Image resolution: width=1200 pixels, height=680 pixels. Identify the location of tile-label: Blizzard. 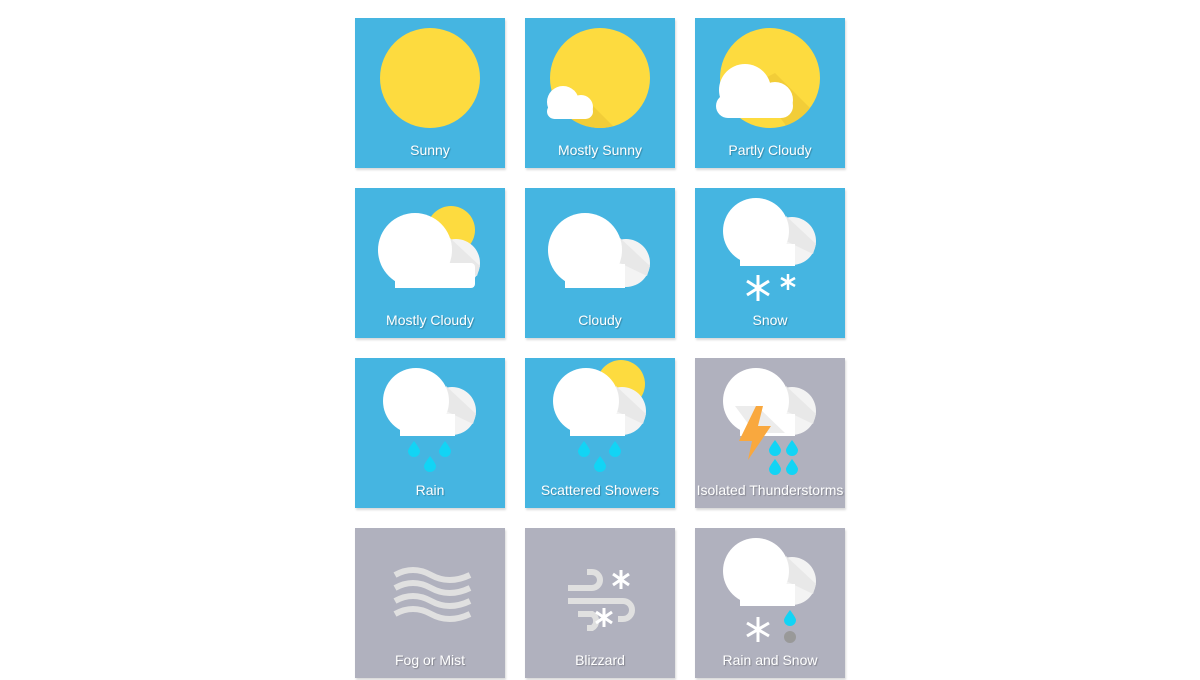
(600, 660).